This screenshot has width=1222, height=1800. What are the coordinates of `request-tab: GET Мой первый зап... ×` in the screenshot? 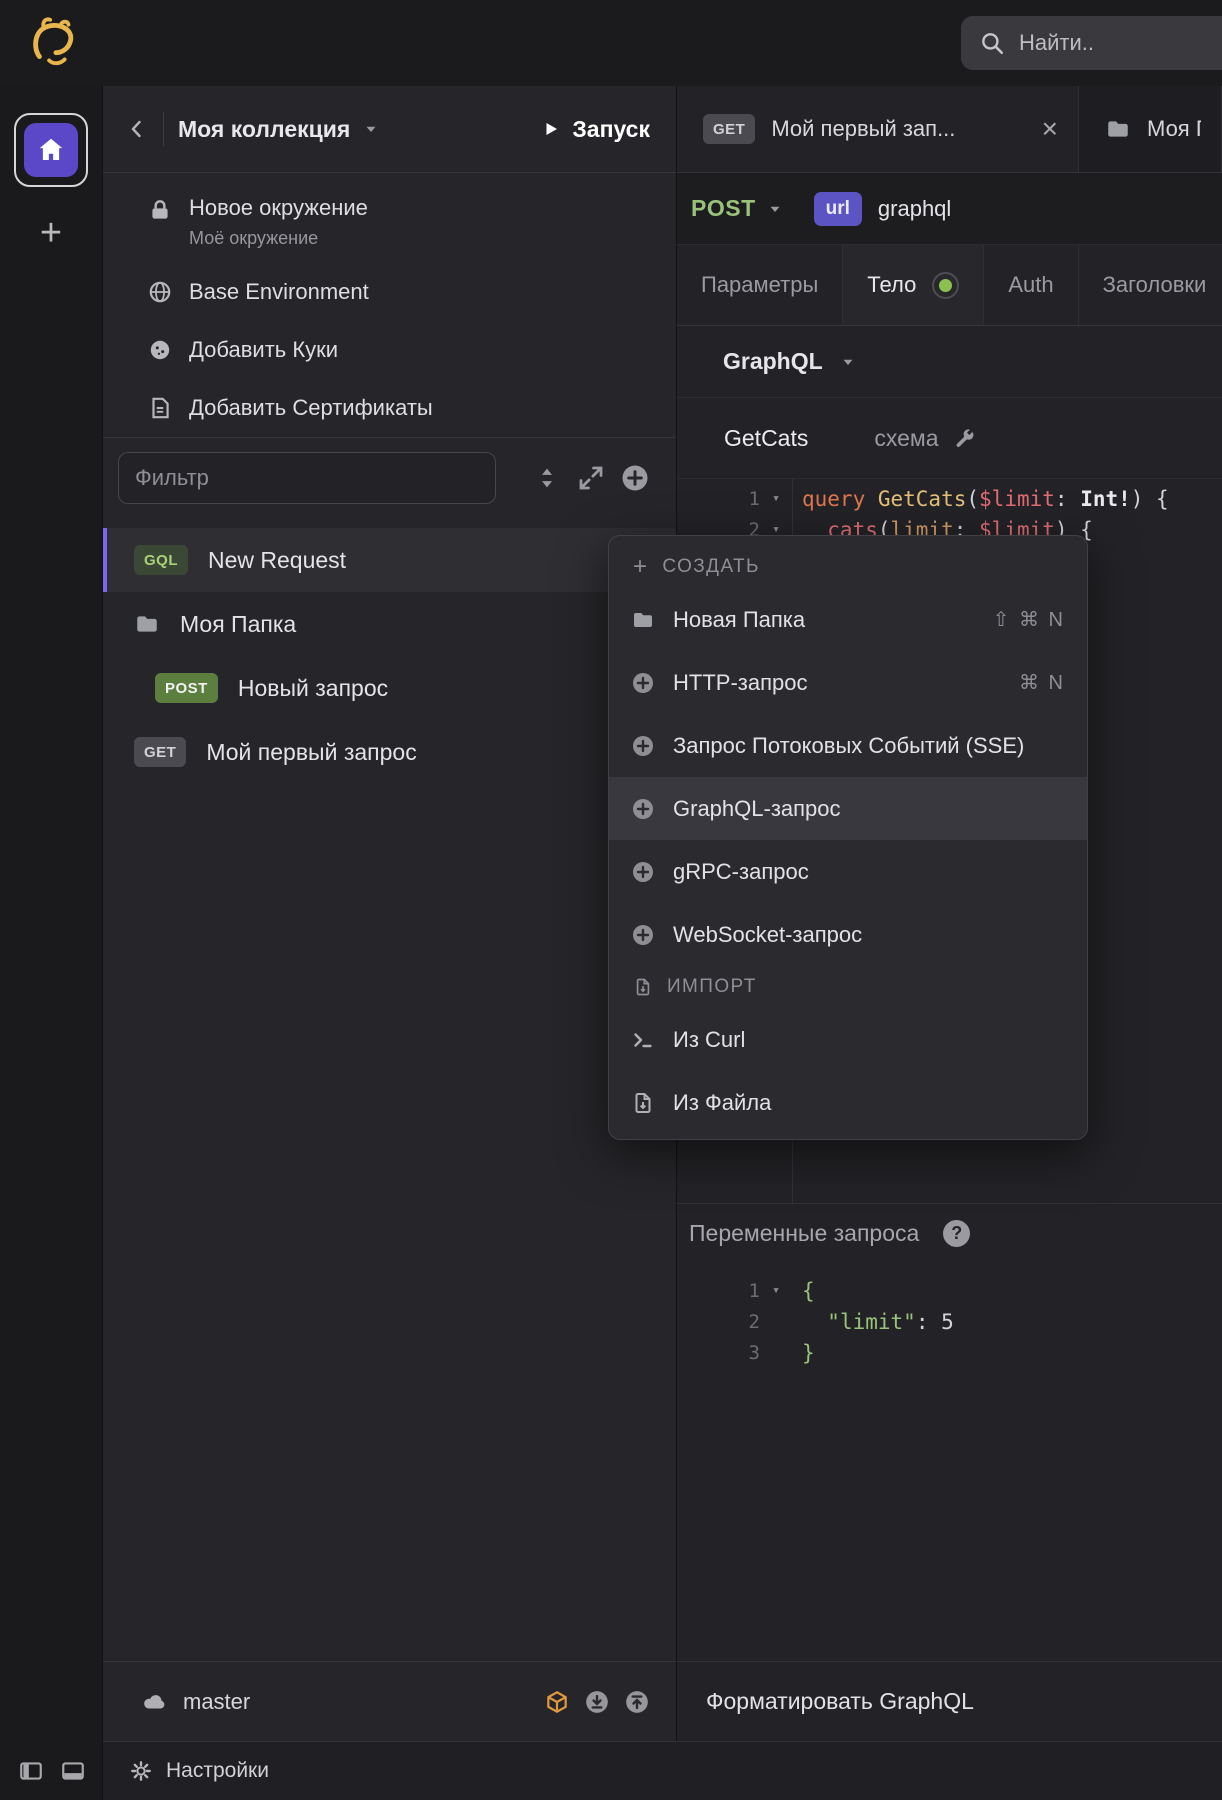 It's located at (878, 129).